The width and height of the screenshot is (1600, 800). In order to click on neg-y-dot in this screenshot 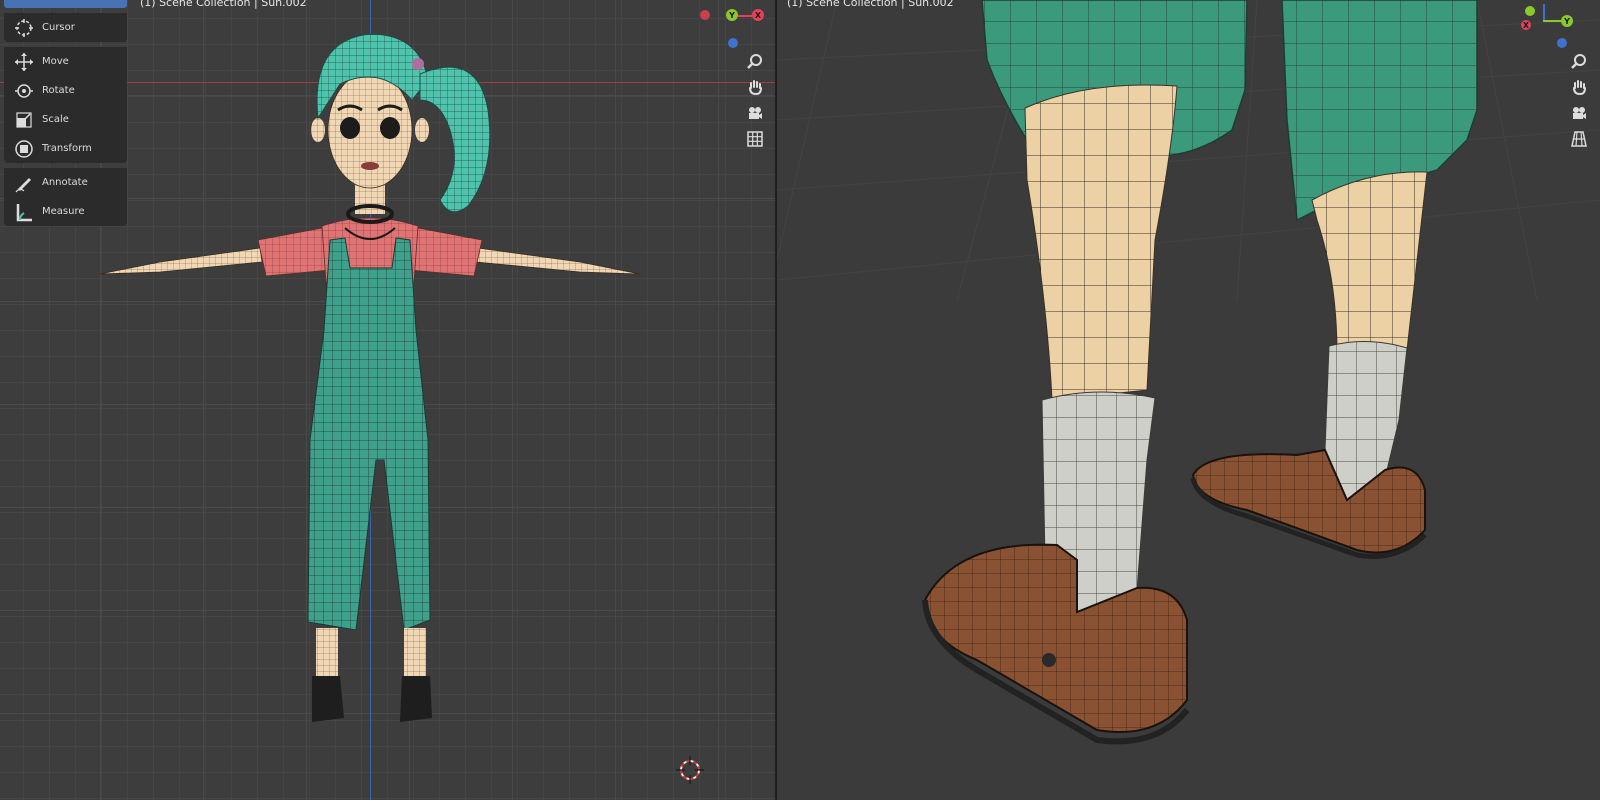, I will do `click(1530, 11)`.